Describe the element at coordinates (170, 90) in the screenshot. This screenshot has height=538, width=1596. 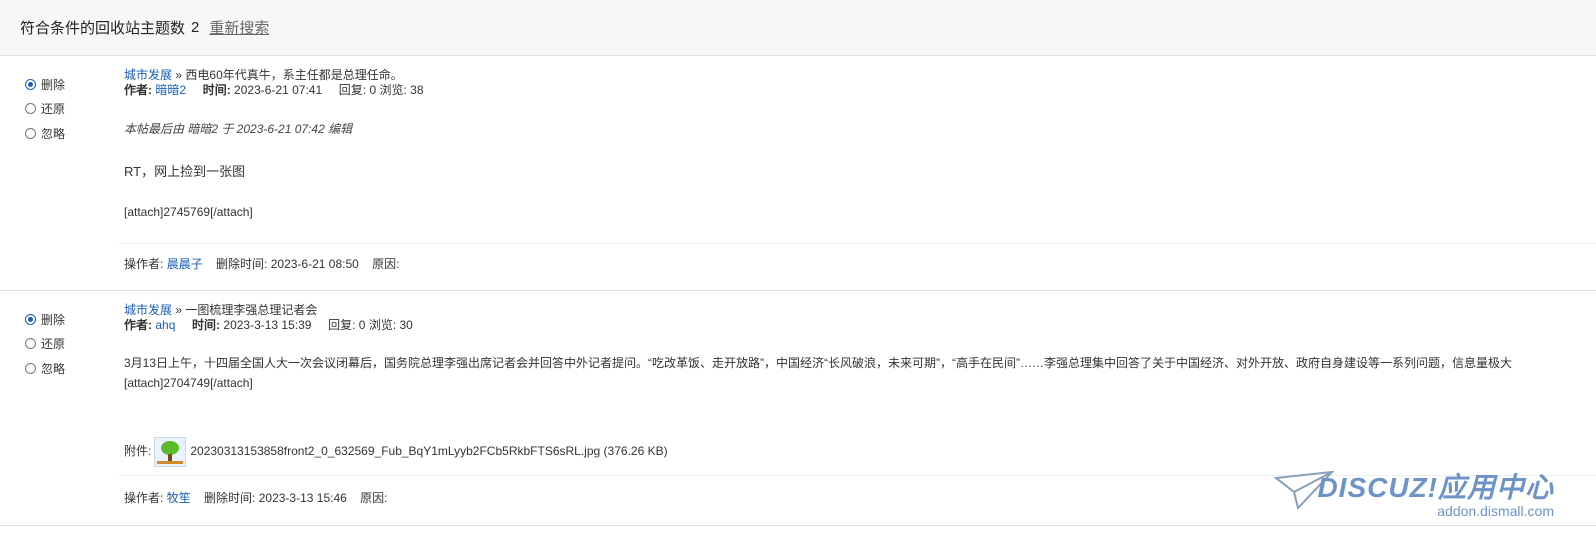
I see `author-link: 暗暗2` at that location.